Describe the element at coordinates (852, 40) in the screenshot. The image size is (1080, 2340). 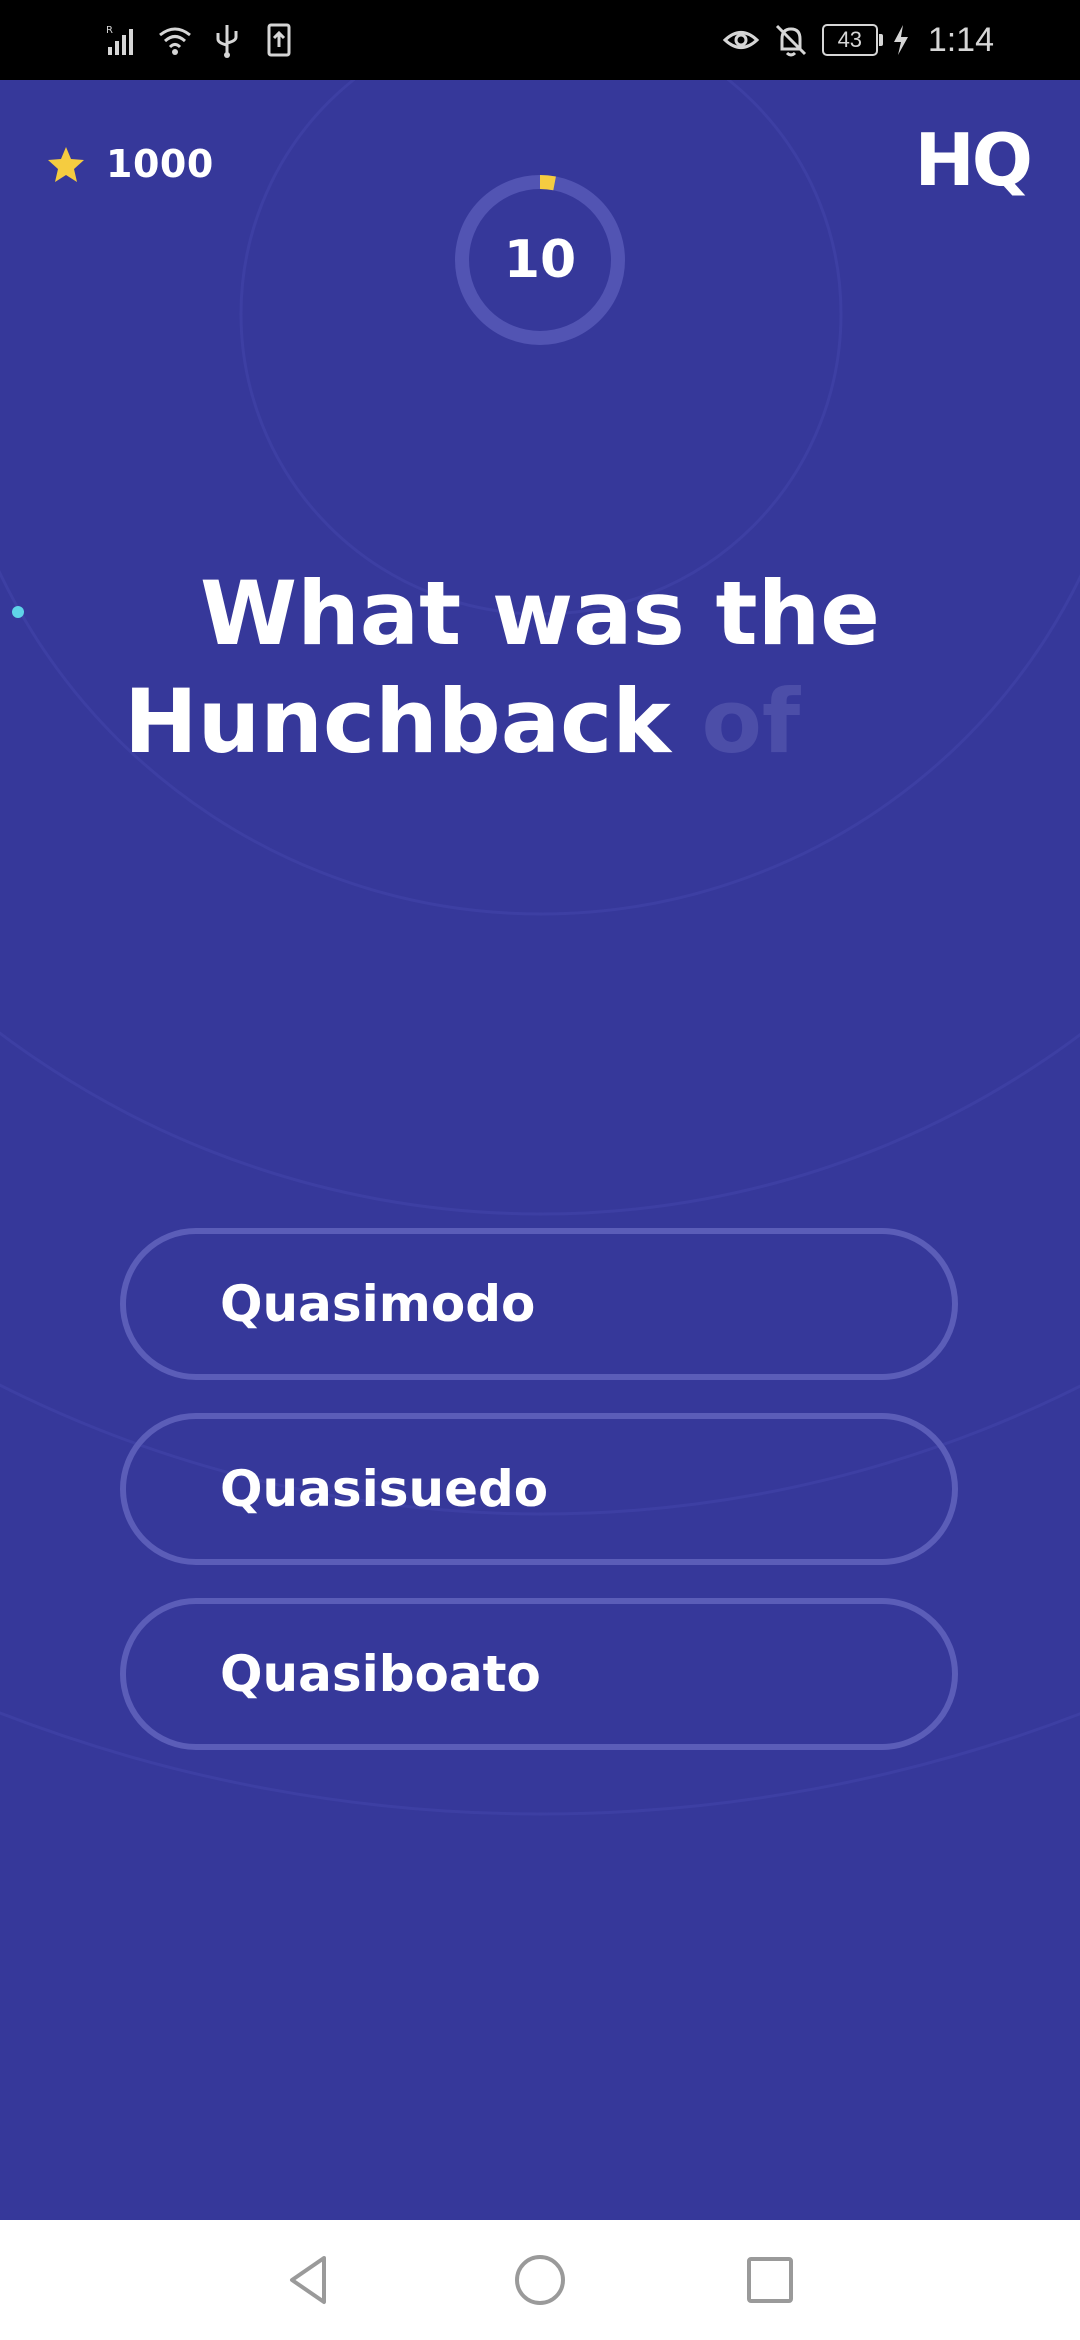
I see `battery-icon: 43` at that location.